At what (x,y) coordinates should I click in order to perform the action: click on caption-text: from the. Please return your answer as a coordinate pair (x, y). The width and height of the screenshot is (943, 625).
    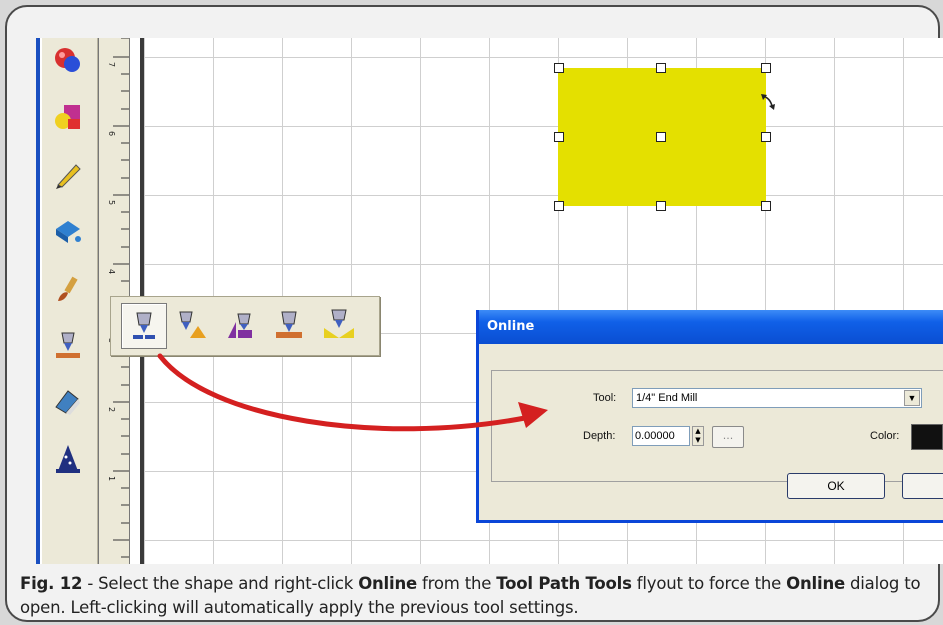
    Looking at the image, I should click on (457, 583).